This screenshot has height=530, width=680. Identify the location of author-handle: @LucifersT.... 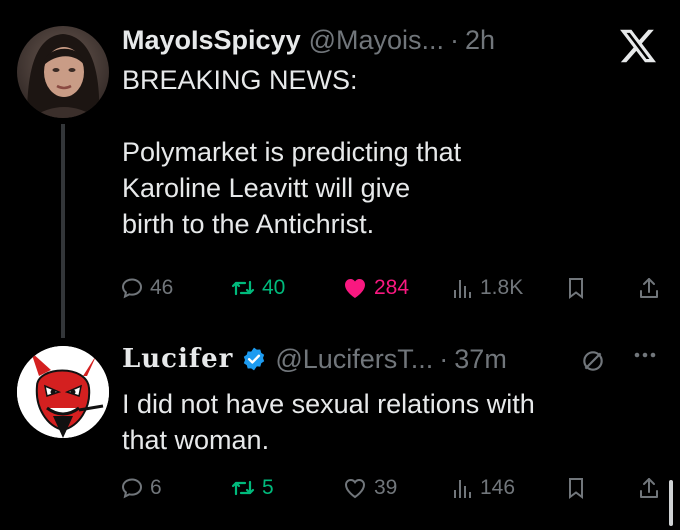
(354, 359).